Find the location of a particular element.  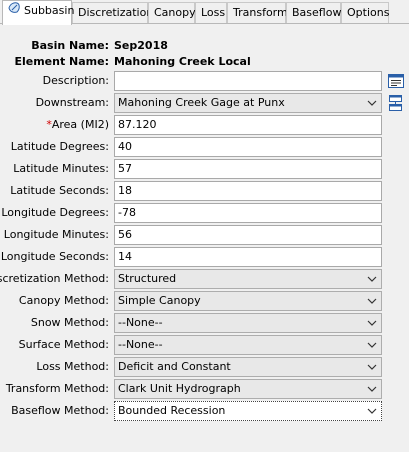

latitude-degrees-label: Latitude Degrees: is located at coordinates (59, 146).